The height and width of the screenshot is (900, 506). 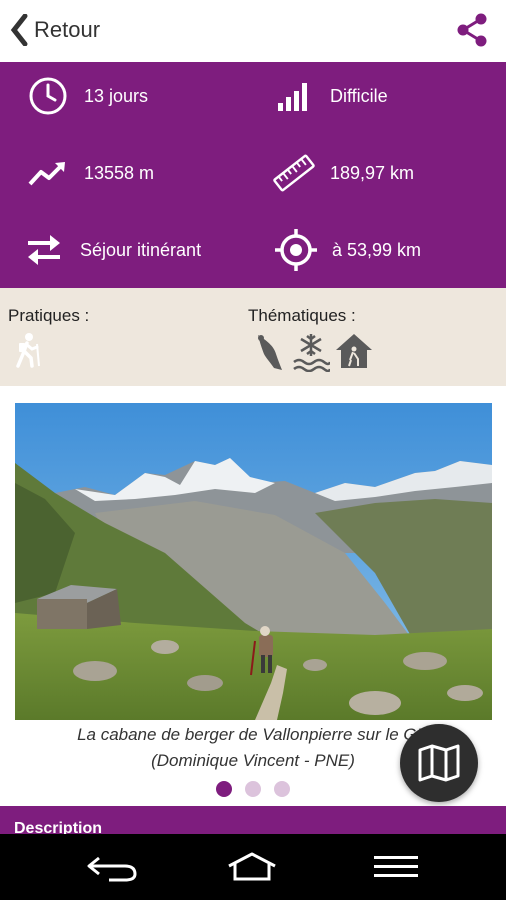 I want to click on stat-elevation: 13558 m, so click(x=90, y=173).